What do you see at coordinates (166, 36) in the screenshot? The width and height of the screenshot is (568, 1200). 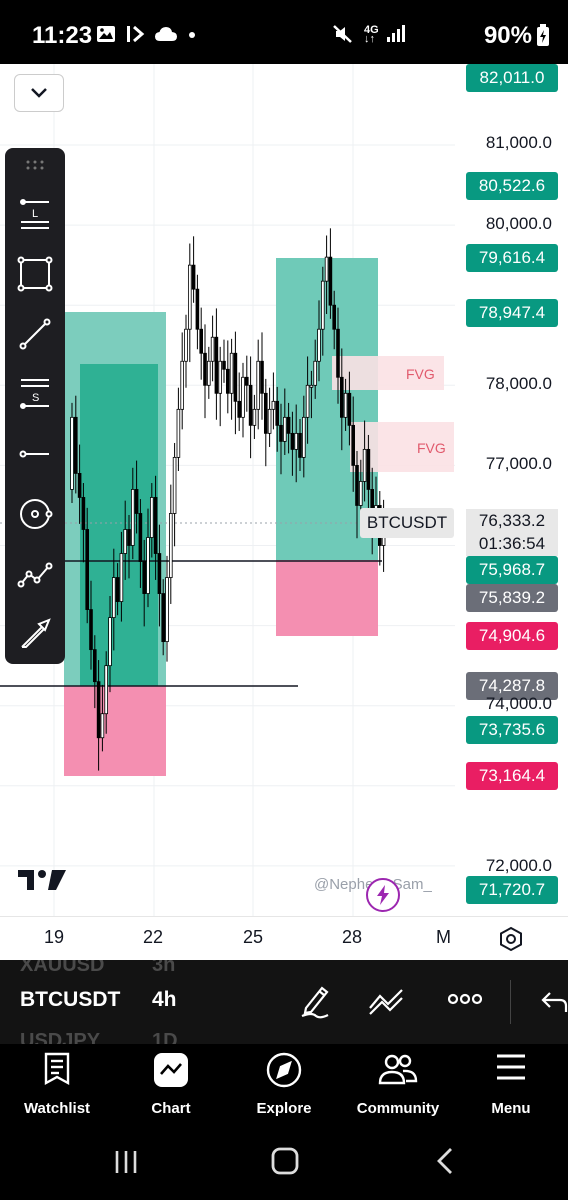 I see `cloud-icon` at bounding box center [166, 36].